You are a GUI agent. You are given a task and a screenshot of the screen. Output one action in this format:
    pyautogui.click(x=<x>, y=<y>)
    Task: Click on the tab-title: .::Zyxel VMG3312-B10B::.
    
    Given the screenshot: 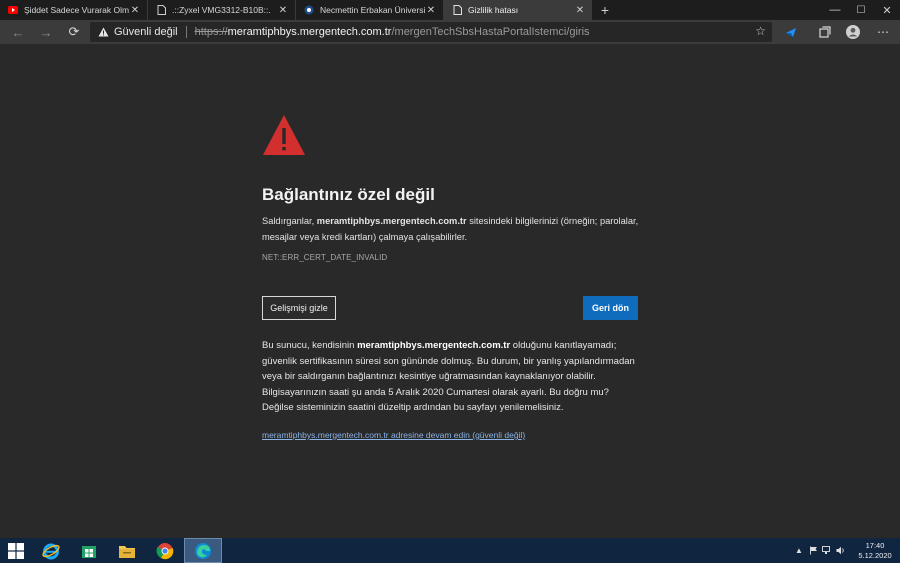 What is the action you would take?
    pyautogui.click(x=221, y=10)
    